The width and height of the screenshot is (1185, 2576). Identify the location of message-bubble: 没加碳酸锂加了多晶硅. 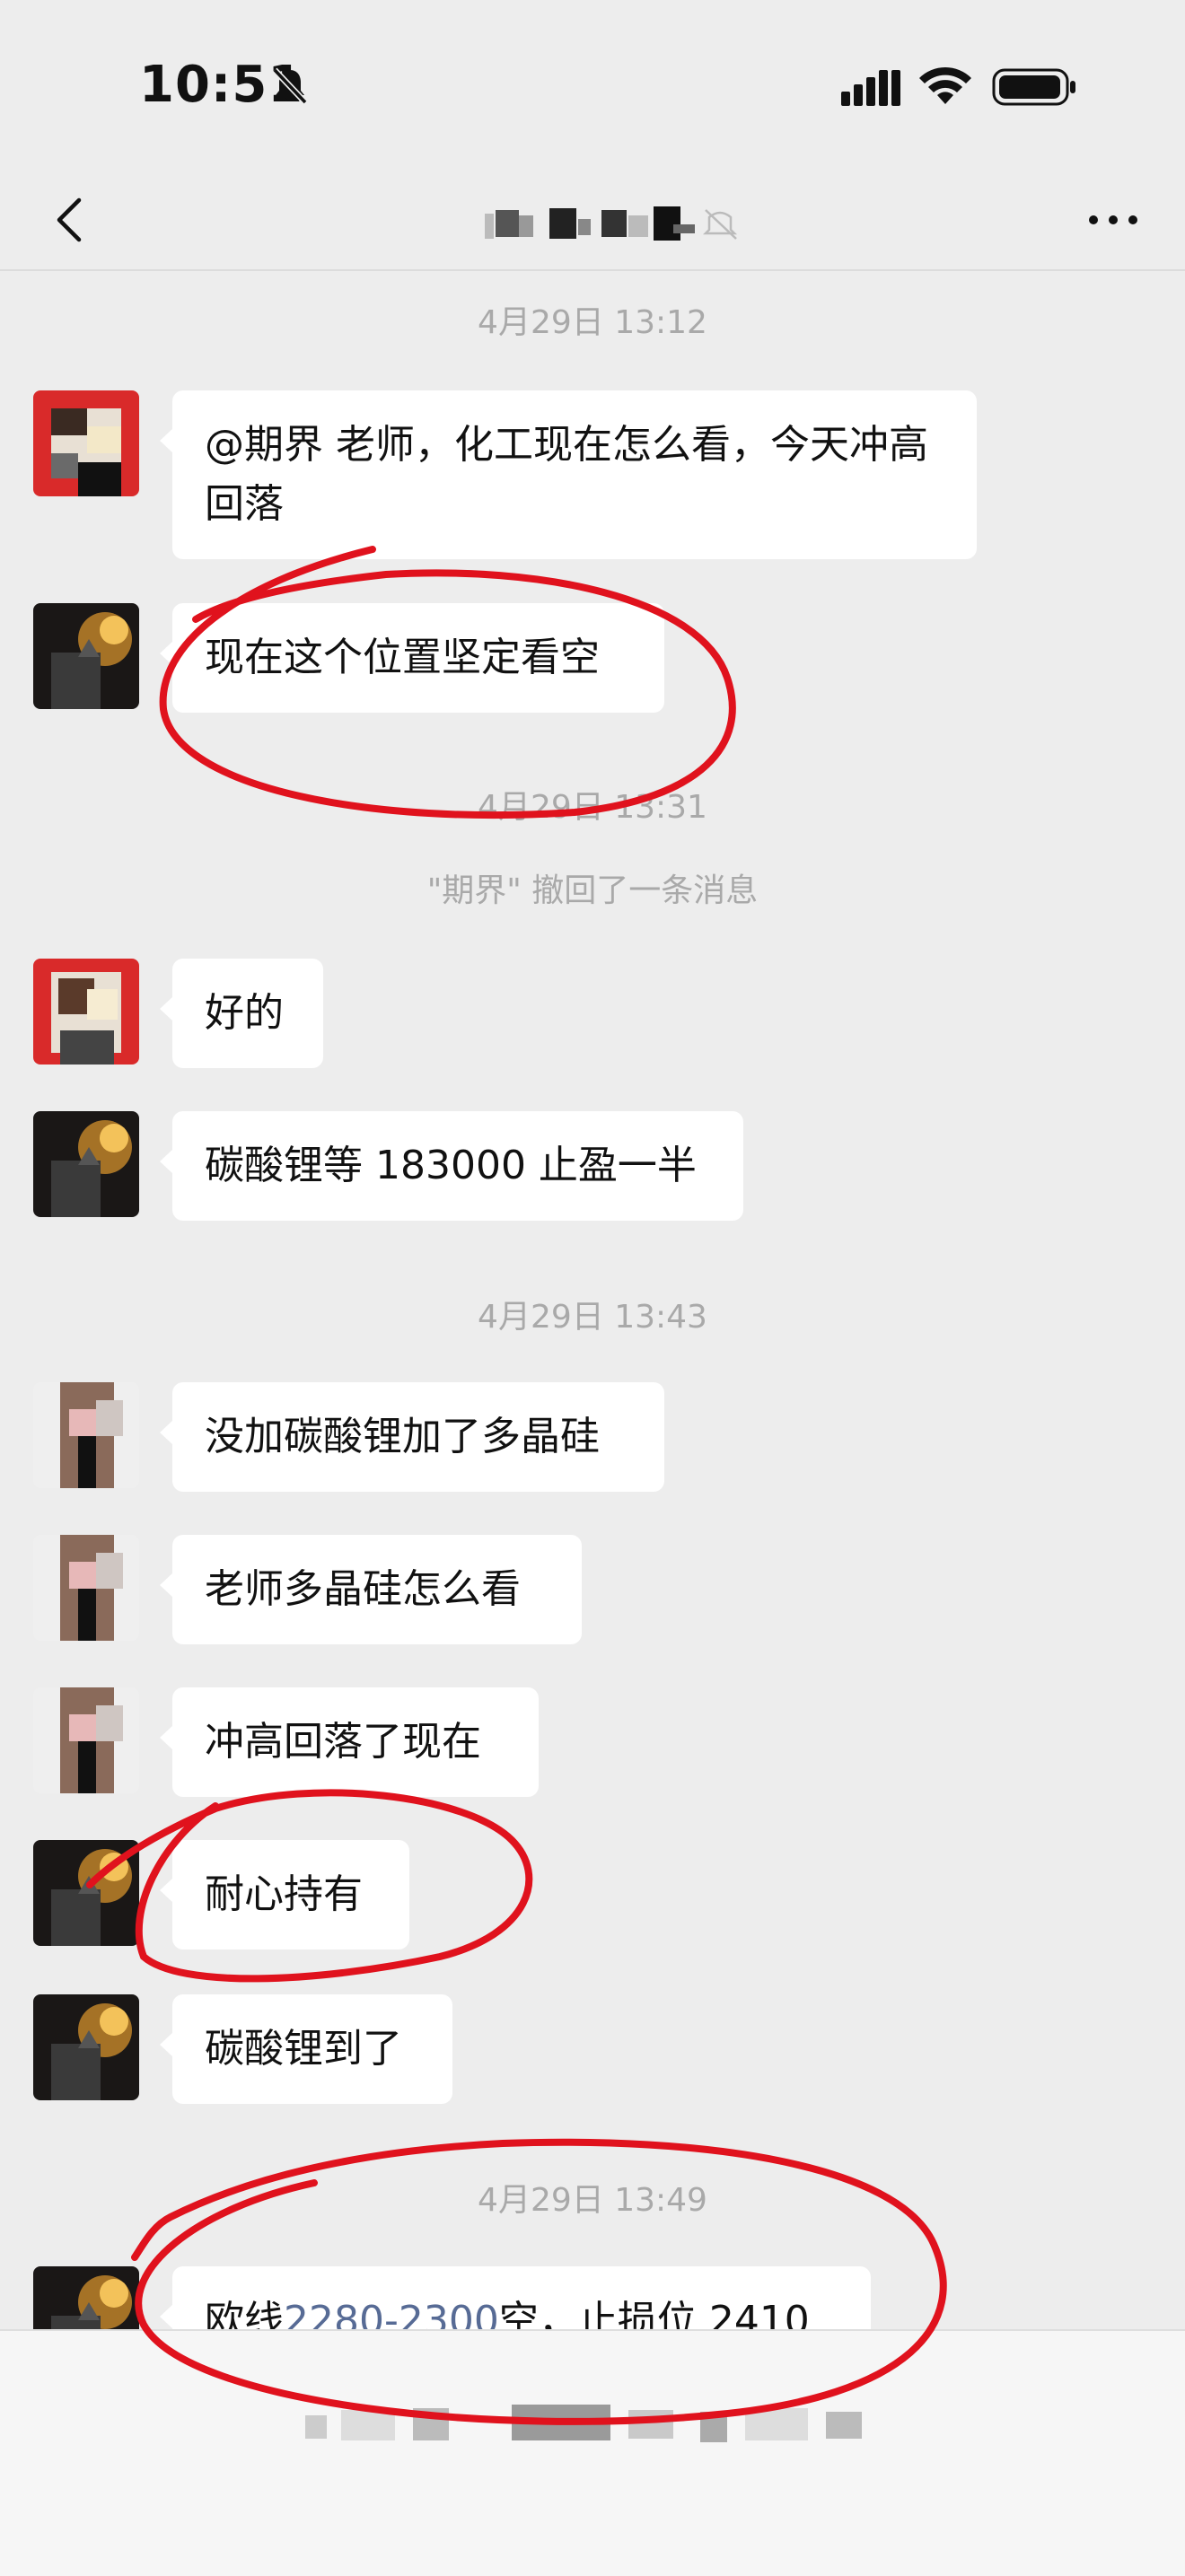
(412, 1437).